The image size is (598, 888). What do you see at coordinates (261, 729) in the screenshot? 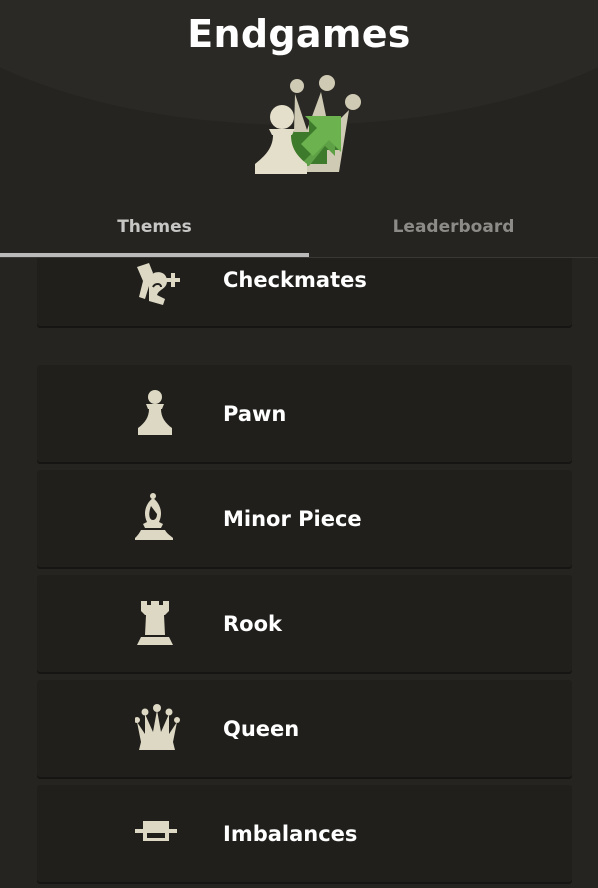
I see `theme-row-label: Queen` at bounding box center [261, 729].